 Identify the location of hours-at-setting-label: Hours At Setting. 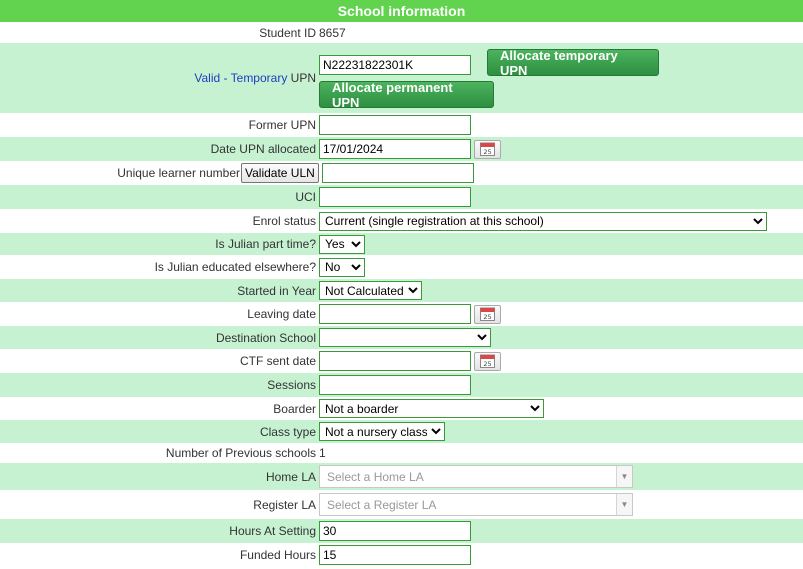
(272, 531).